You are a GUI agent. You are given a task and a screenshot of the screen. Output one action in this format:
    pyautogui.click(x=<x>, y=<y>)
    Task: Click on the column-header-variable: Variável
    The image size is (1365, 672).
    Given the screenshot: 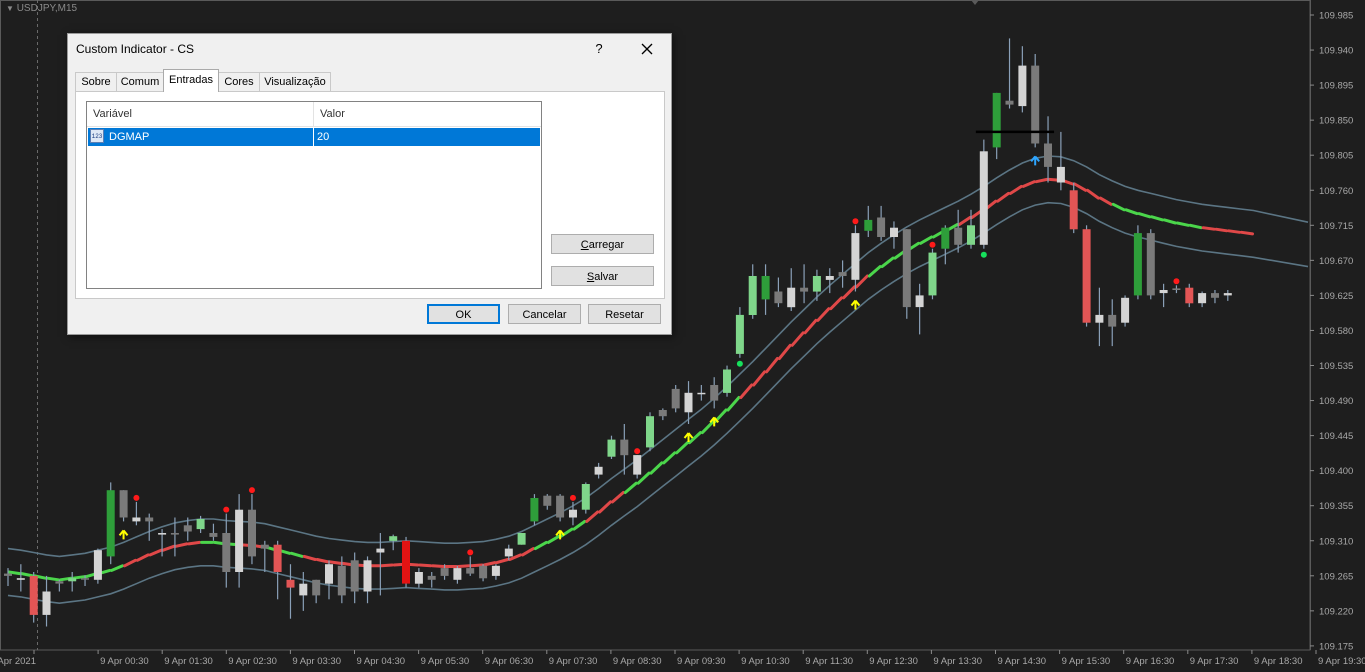 What is the action you would take?
    pyautogui.click(x=109, y=114)
    